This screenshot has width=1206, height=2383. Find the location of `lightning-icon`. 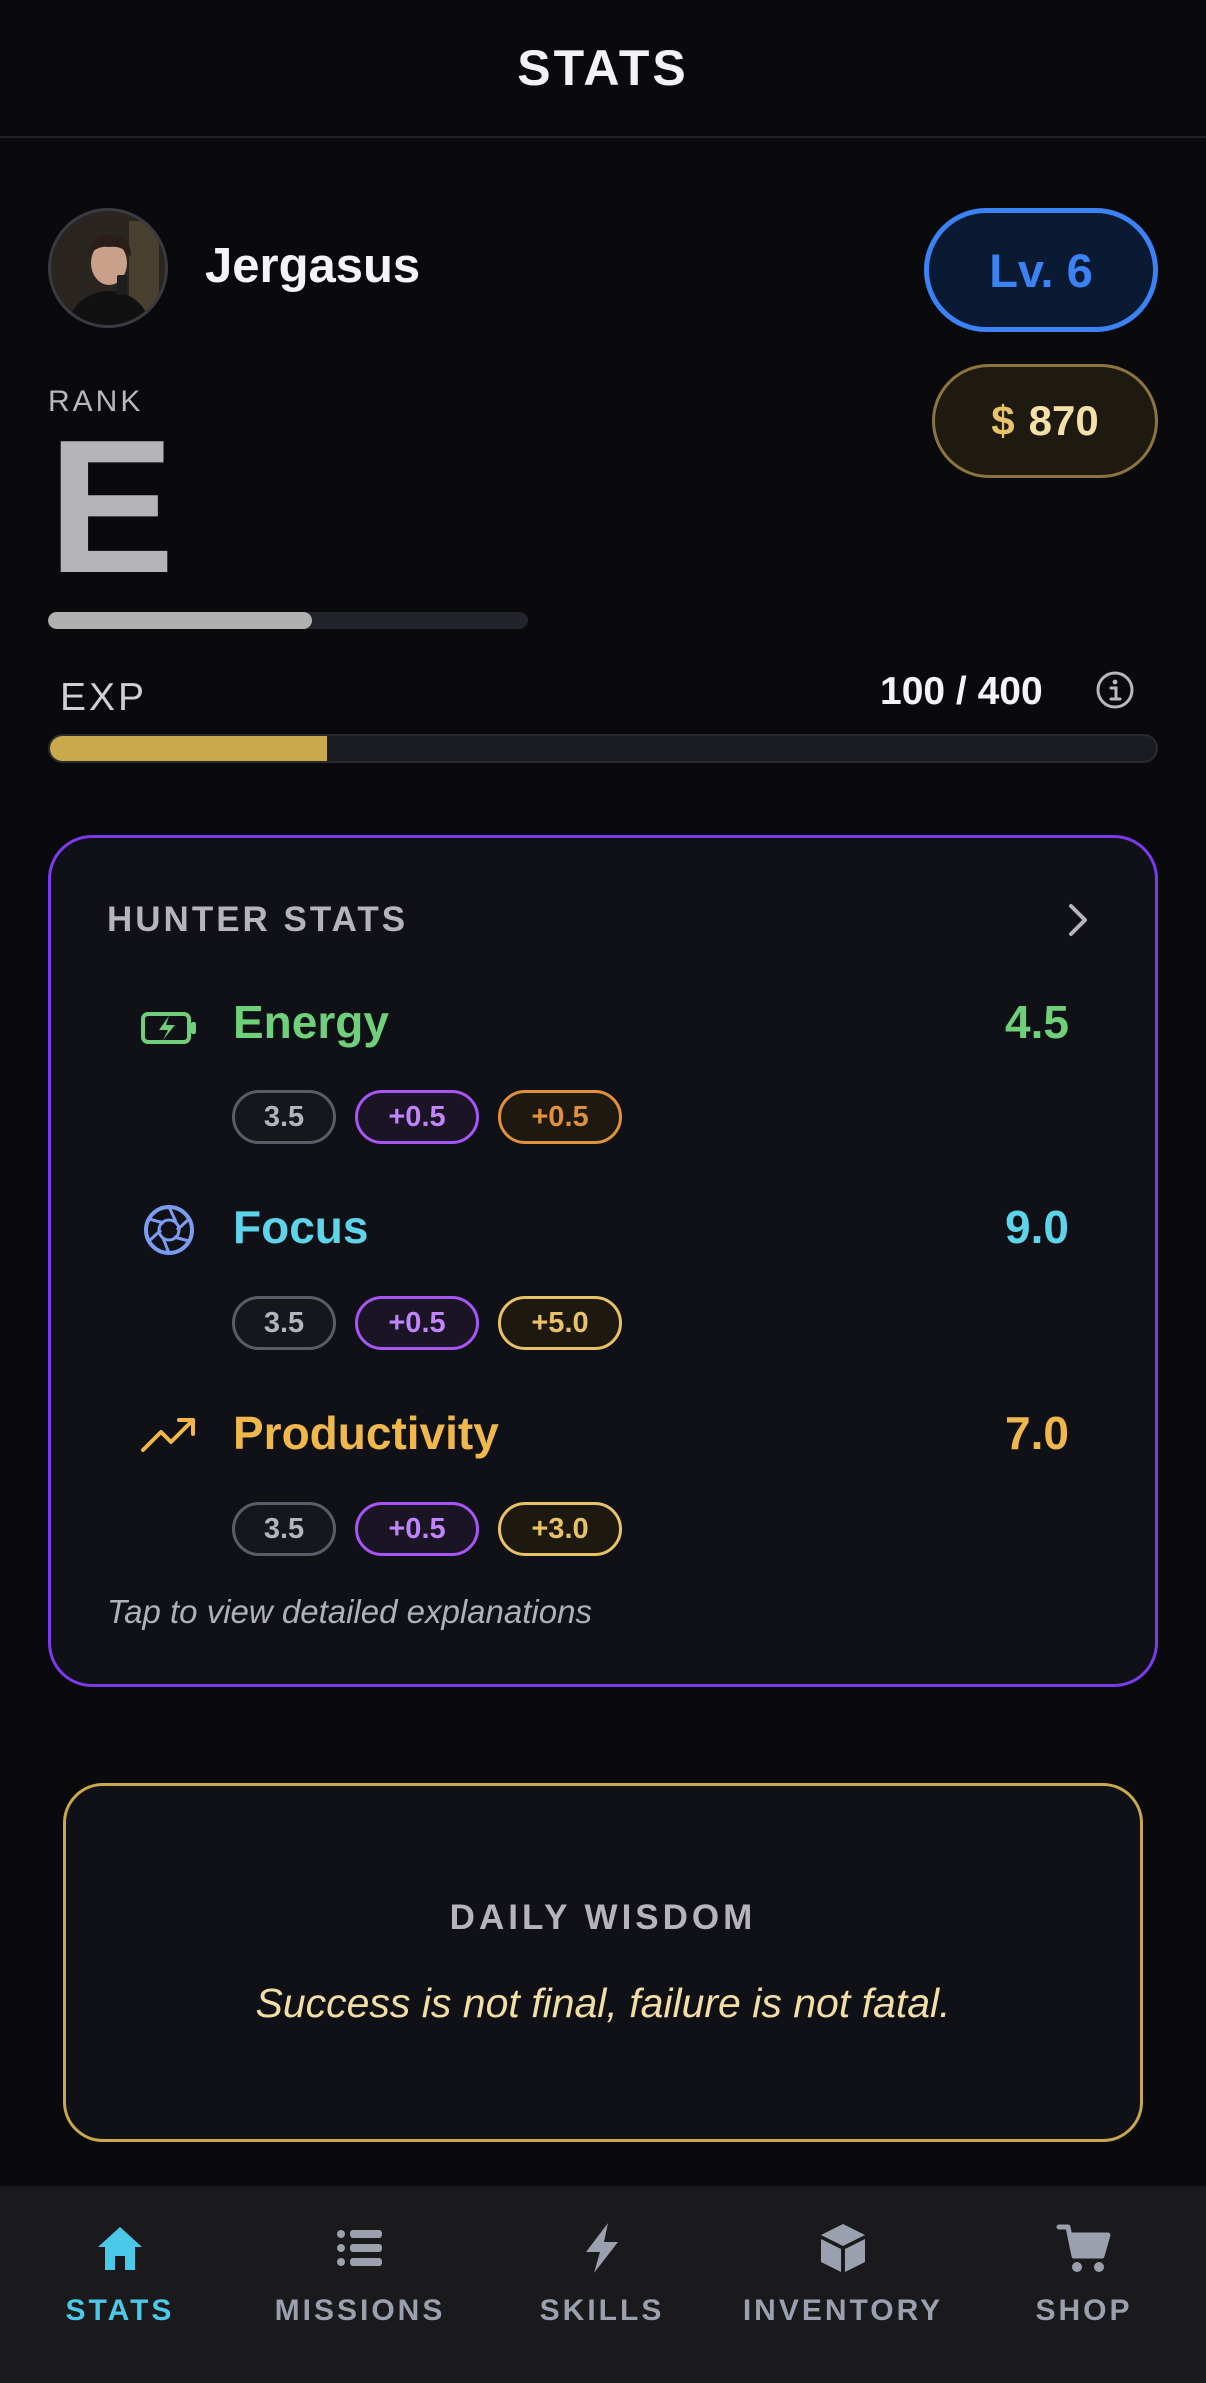

lightning-icon is located at coordinates (602, 2248).